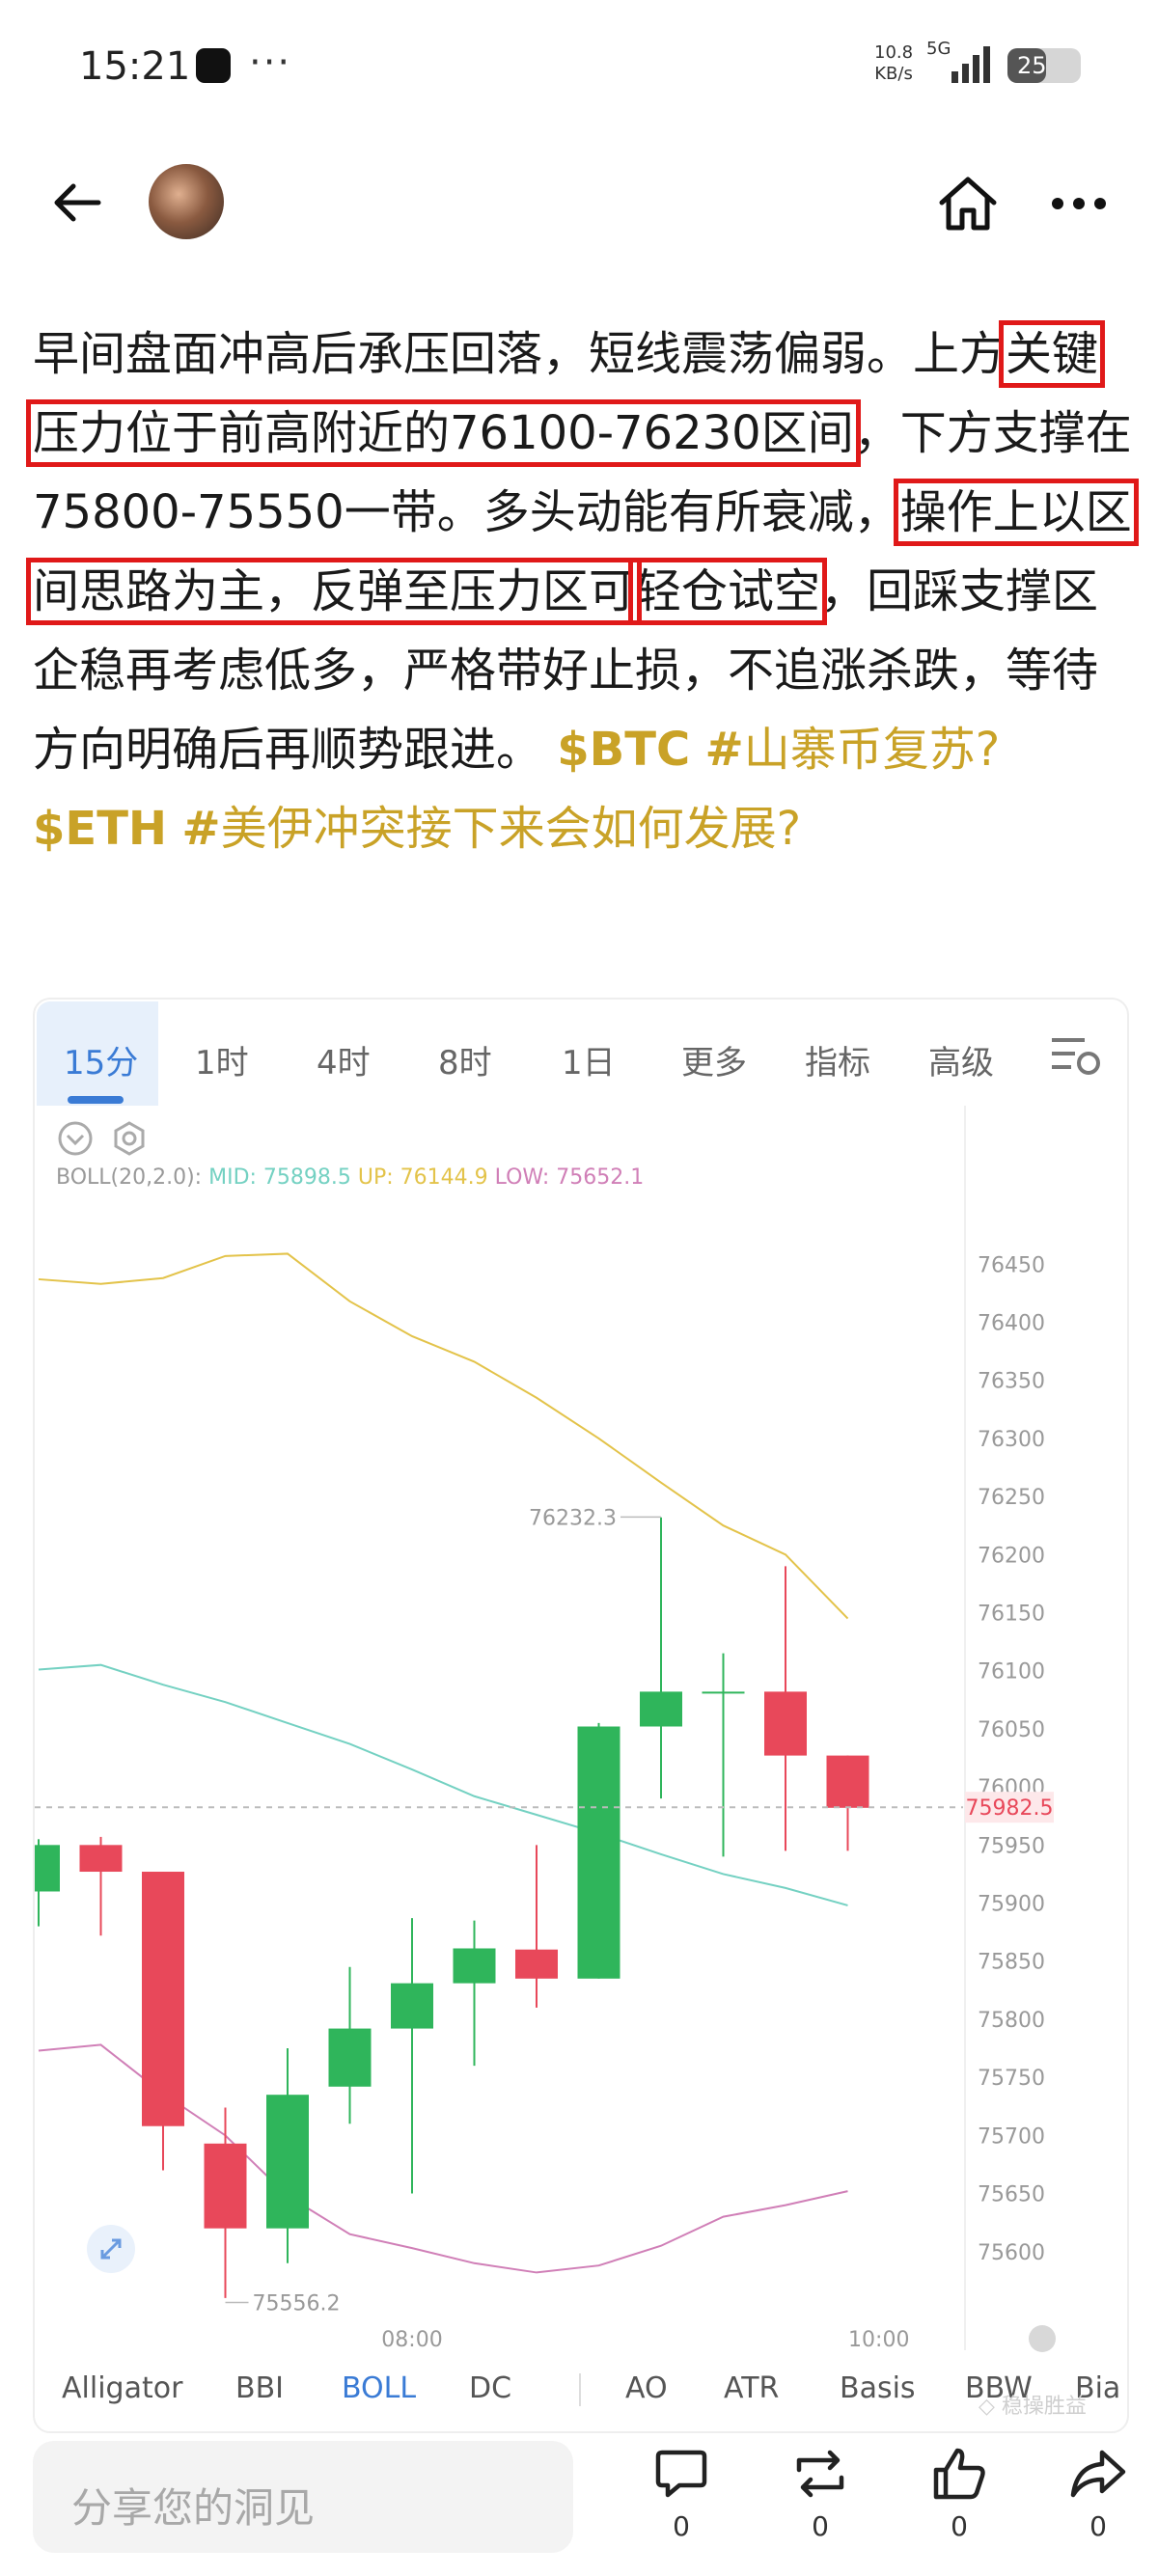  What do you see at coordinates (1011, 1556) in the screenshot?
I see `y-tick-label: 76200` at bounding box center [1011, 1556].